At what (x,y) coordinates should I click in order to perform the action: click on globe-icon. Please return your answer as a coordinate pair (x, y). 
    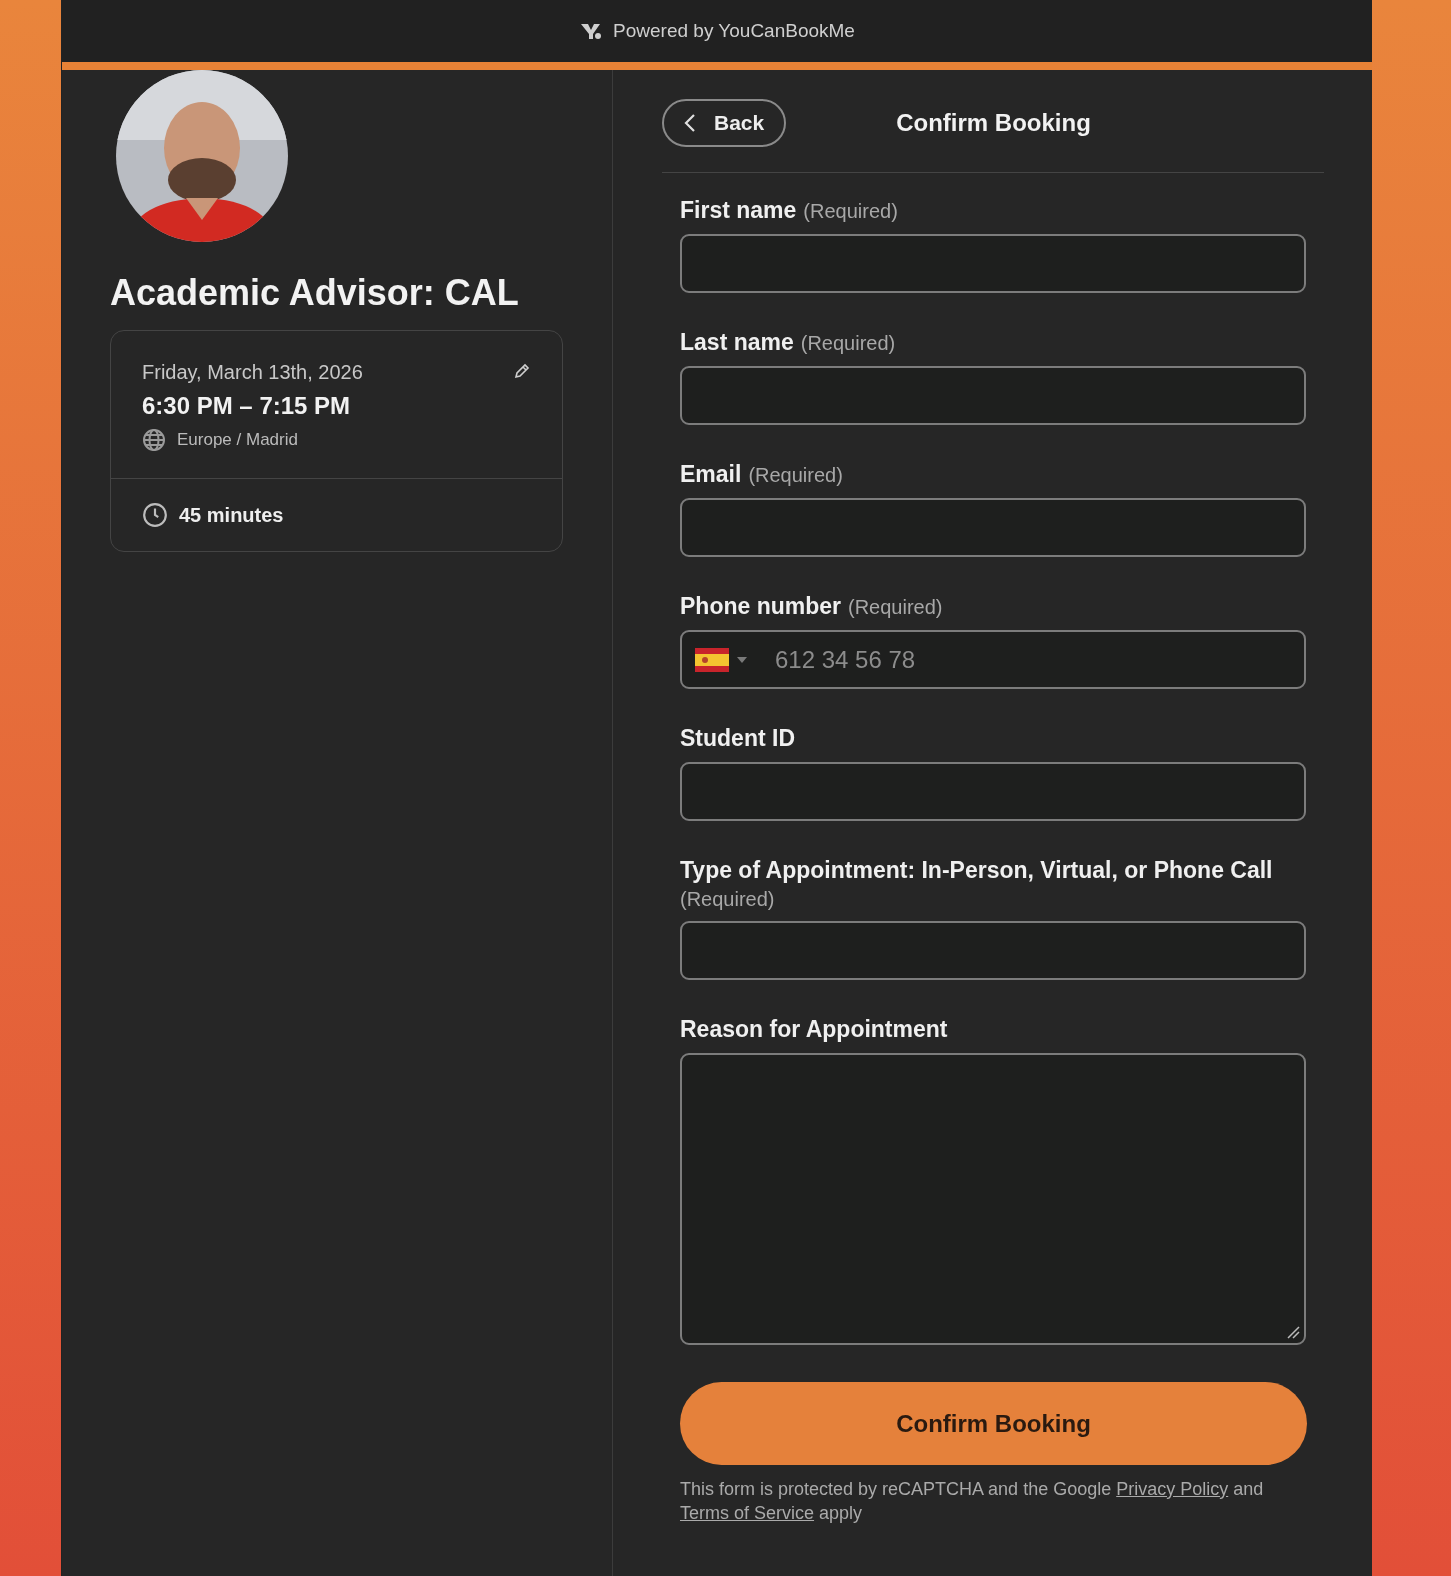
    Looking at the image, I should click on (154, 440).